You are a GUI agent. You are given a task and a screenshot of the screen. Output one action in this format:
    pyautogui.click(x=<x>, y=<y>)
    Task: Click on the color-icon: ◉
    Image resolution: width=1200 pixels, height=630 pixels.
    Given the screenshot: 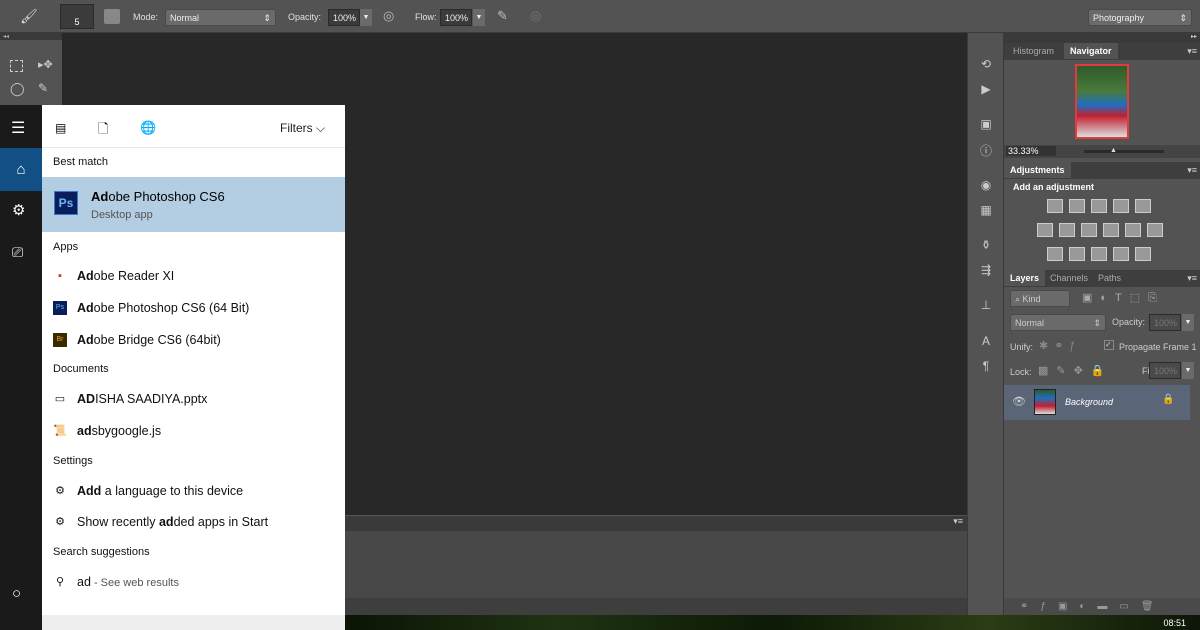 What is the action you would take?
    pyautogui.click(x=986, y=185)
    